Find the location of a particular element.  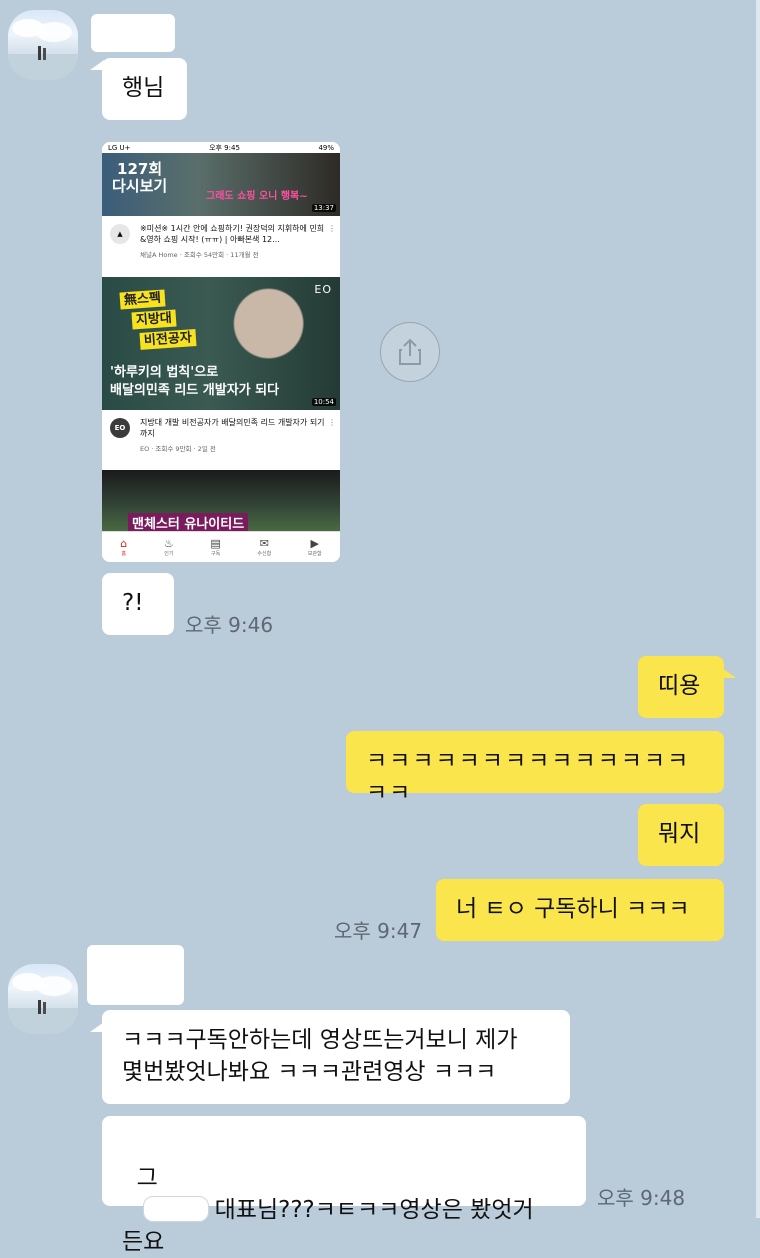

tab-label: 구독 is located at coordinates (215, 553).